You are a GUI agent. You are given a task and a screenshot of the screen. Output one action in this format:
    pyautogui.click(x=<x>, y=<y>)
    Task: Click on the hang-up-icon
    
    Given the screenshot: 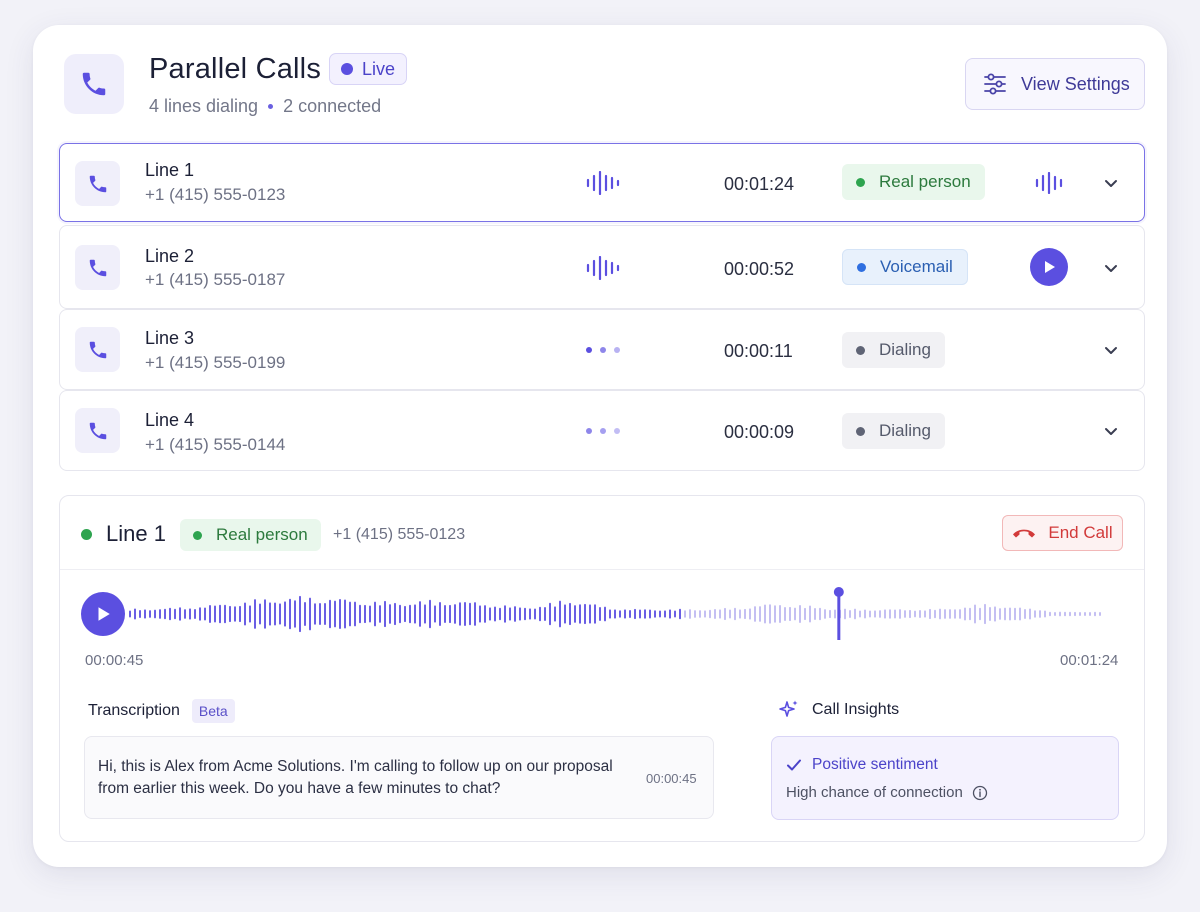 What is the action you would take?
    pyautogui.click(x=1024, y=533)
    